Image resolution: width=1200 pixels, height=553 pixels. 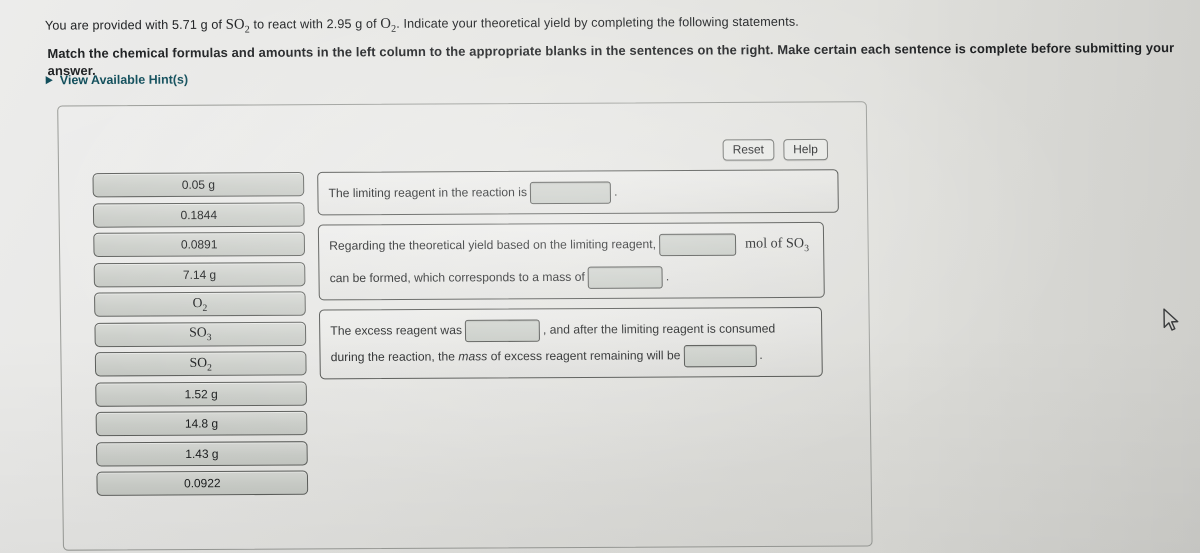 I want to click on sentence-2-unit: mol of SO3, so click(x=777, y=245).